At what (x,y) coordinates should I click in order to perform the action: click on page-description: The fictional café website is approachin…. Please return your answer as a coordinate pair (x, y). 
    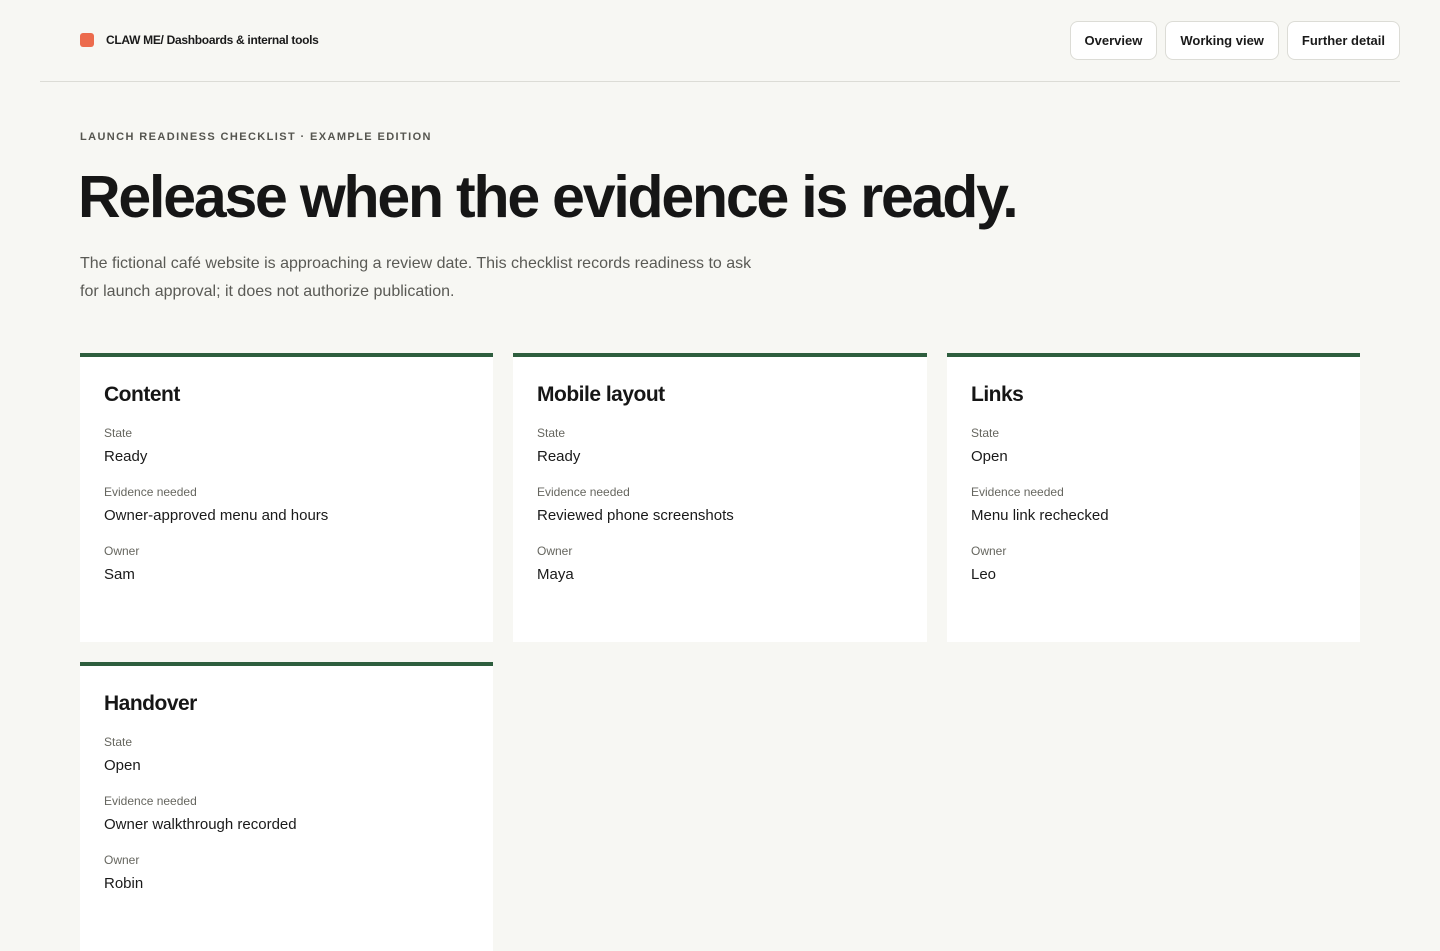
    Looking at the image, I should click on (416, 277).